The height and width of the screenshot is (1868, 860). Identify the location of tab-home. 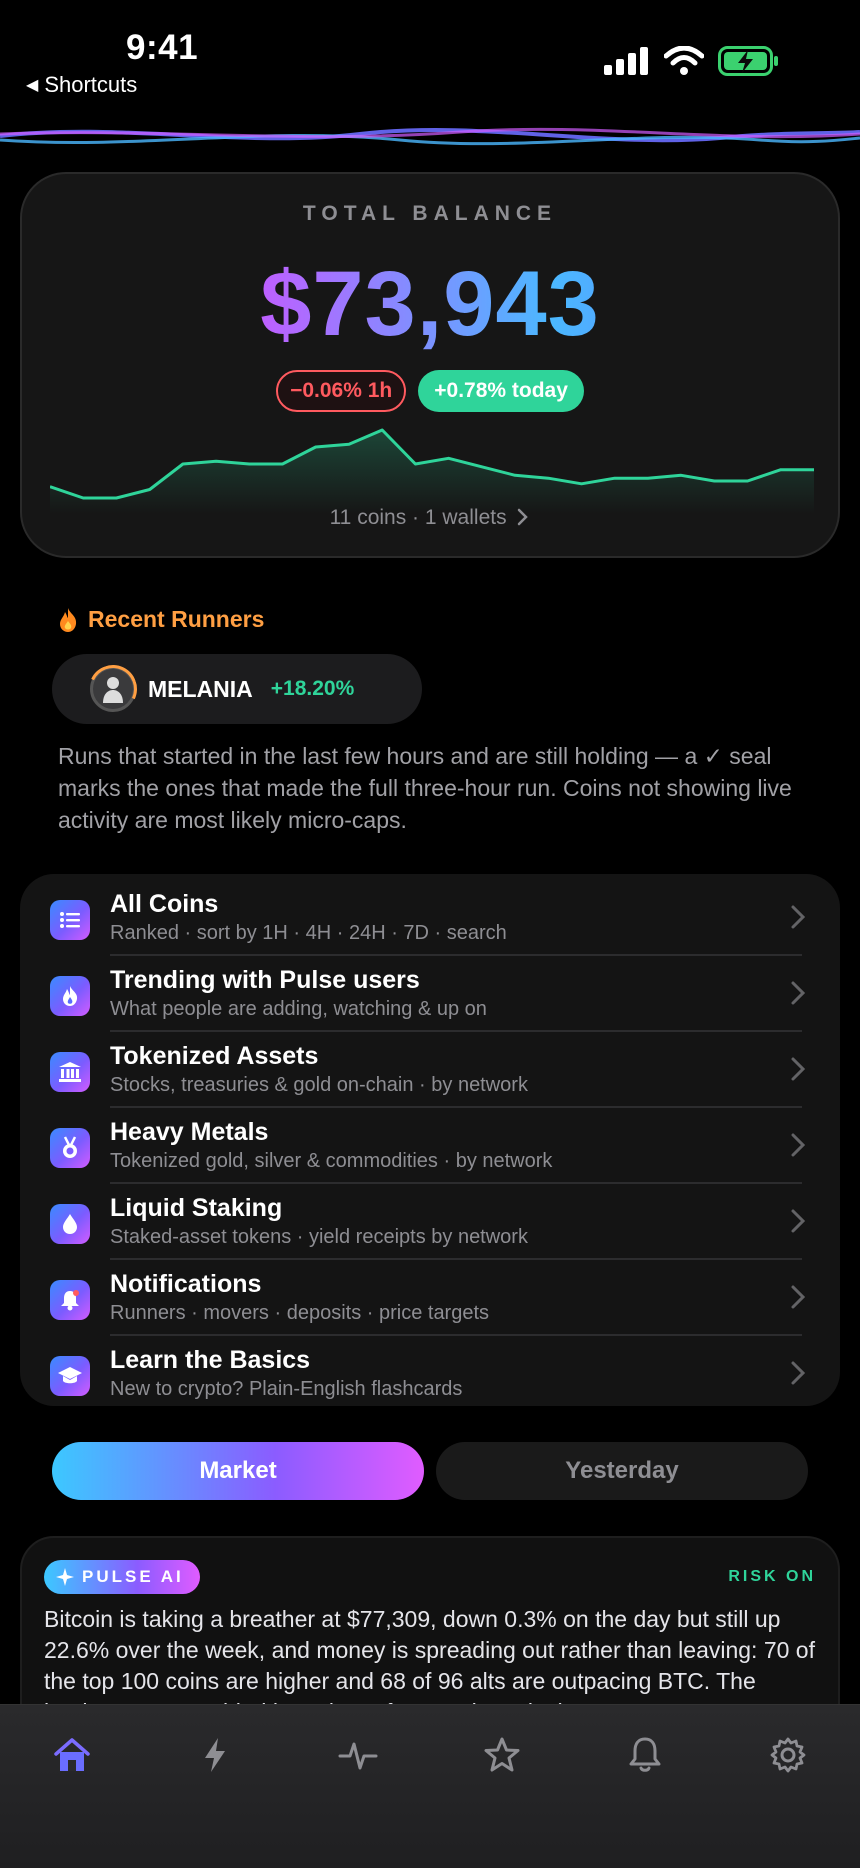
(72, 1755).